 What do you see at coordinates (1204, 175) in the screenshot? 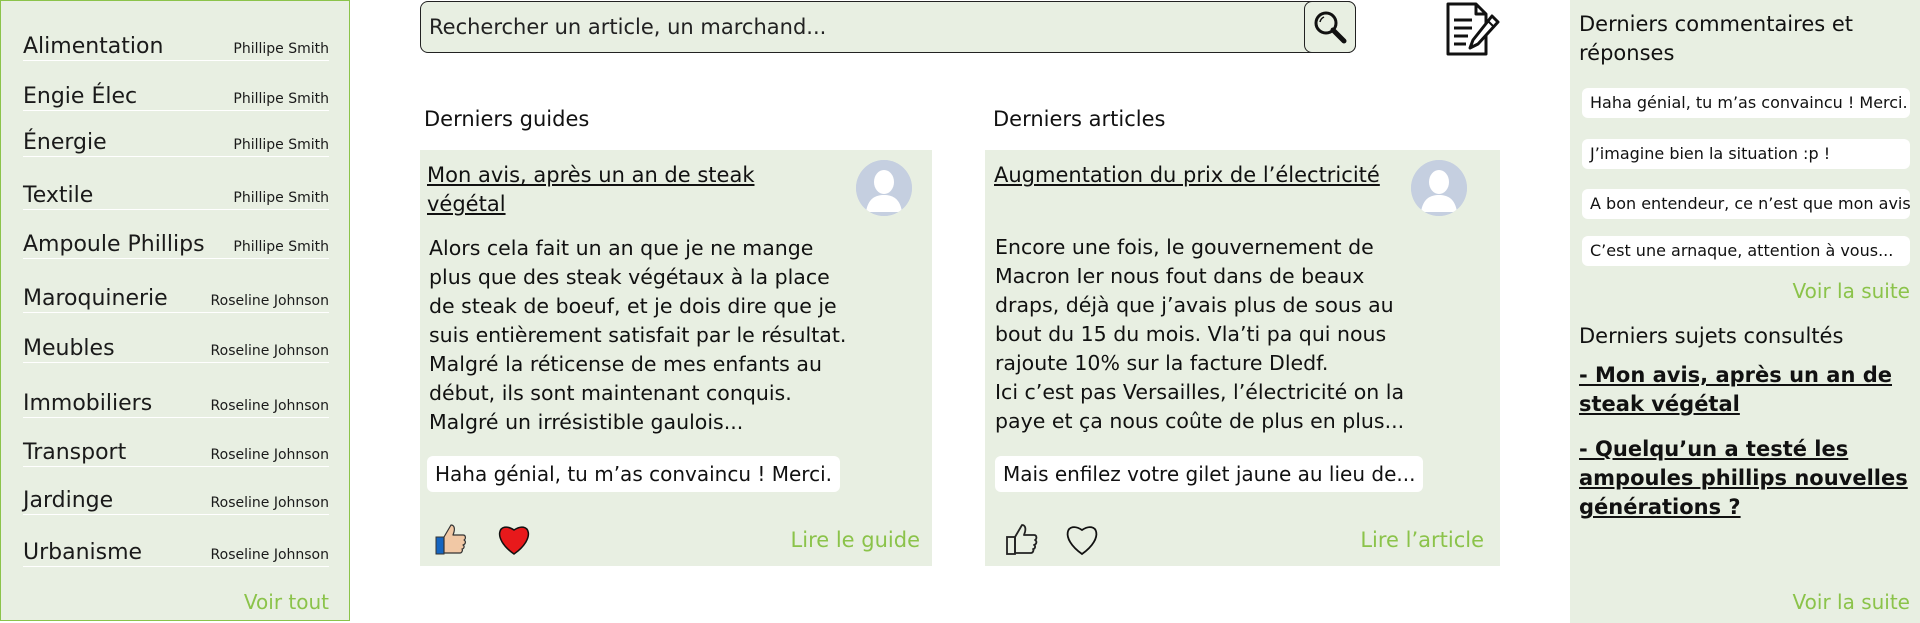
I see `article-card-title: Augmentation du prix de l’électricité` at bounding box center [1204, 175].